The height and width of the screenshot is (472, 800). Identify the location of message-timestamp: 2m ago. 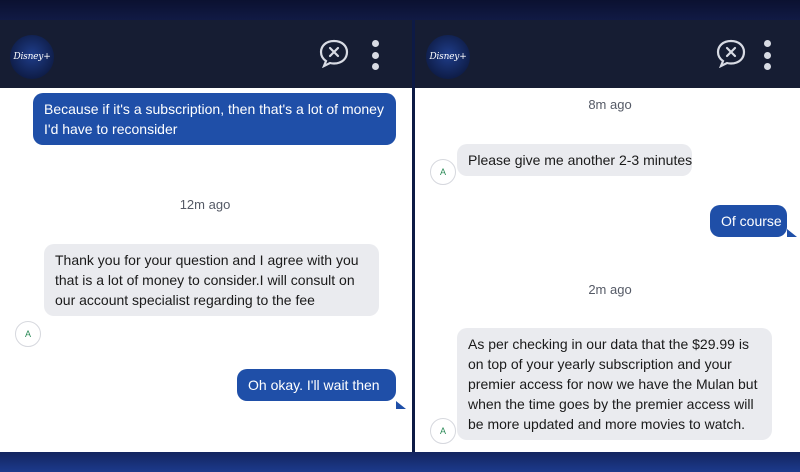
(610, 289).